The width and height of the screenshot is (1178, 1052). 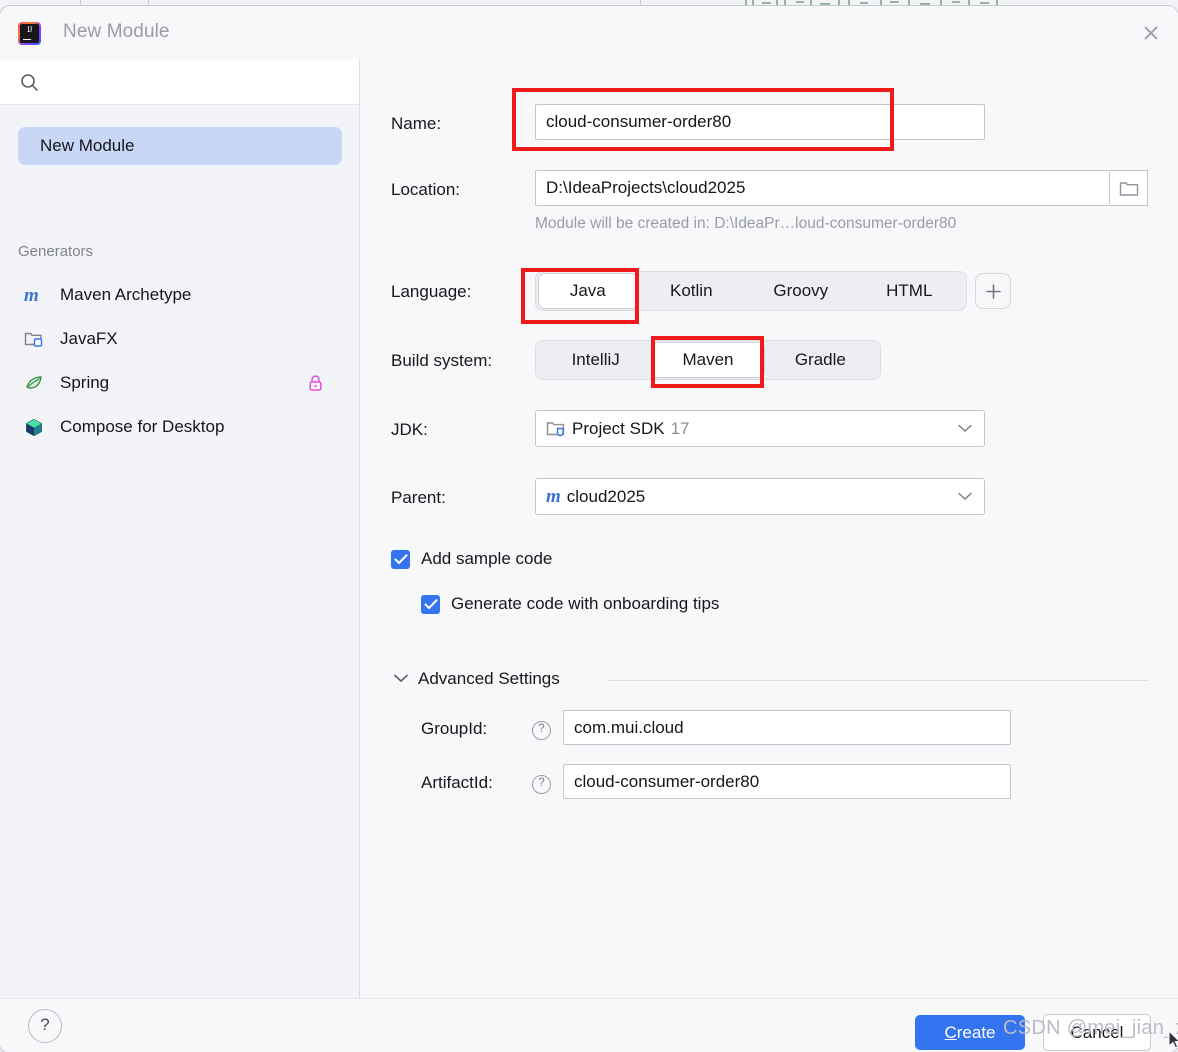 What do you see at coordinates (37, 427) in the screenshot?
I see `compose-cube-icon` at bounding box center [37, 427].